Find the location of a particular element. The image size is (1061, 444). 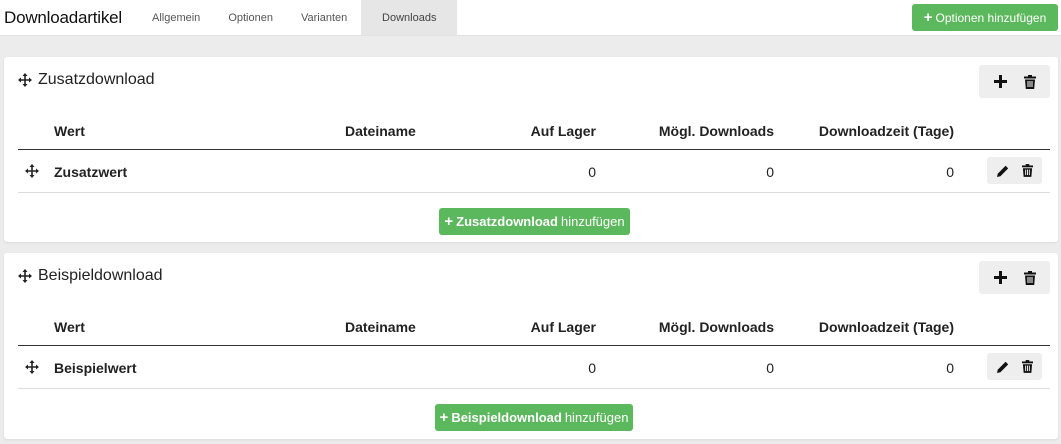

tab-varianten: Varianten is located at coordinates (324, 17).